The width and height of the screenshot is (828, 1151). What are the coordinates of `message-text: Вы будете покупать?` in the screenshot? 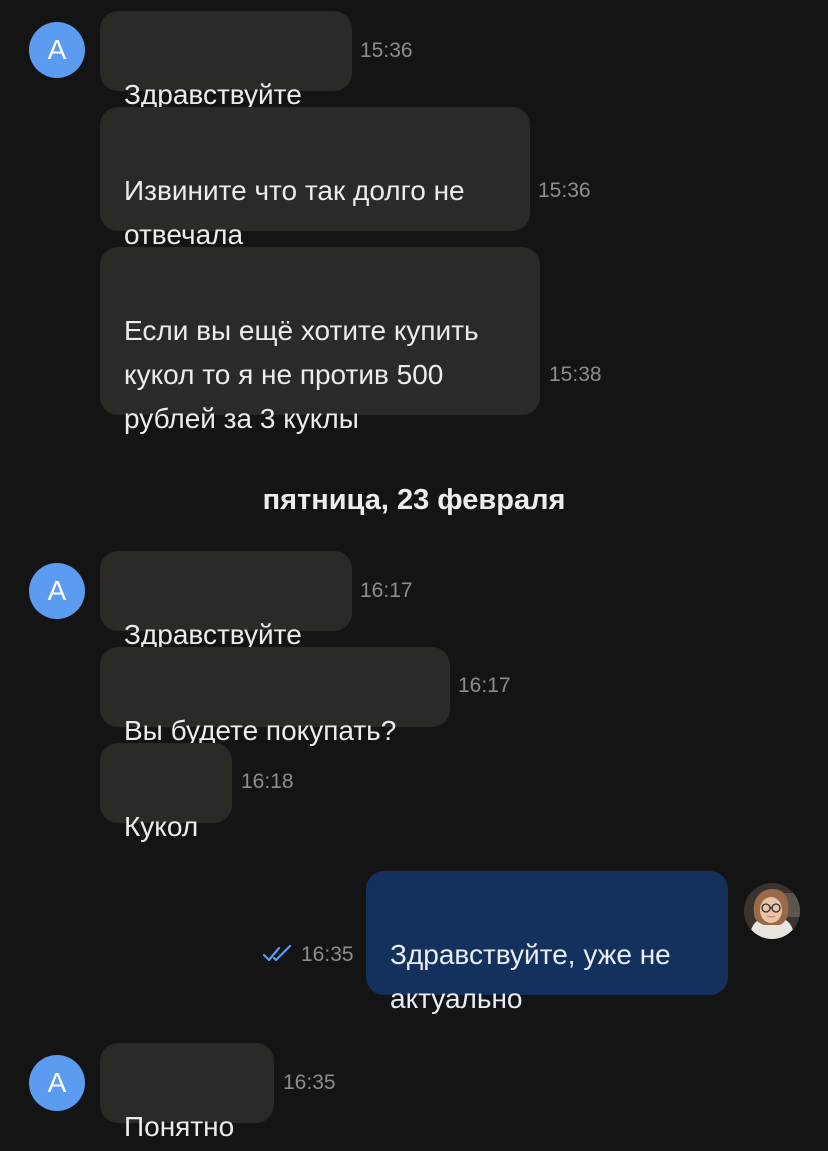 It's located at (260, 730).